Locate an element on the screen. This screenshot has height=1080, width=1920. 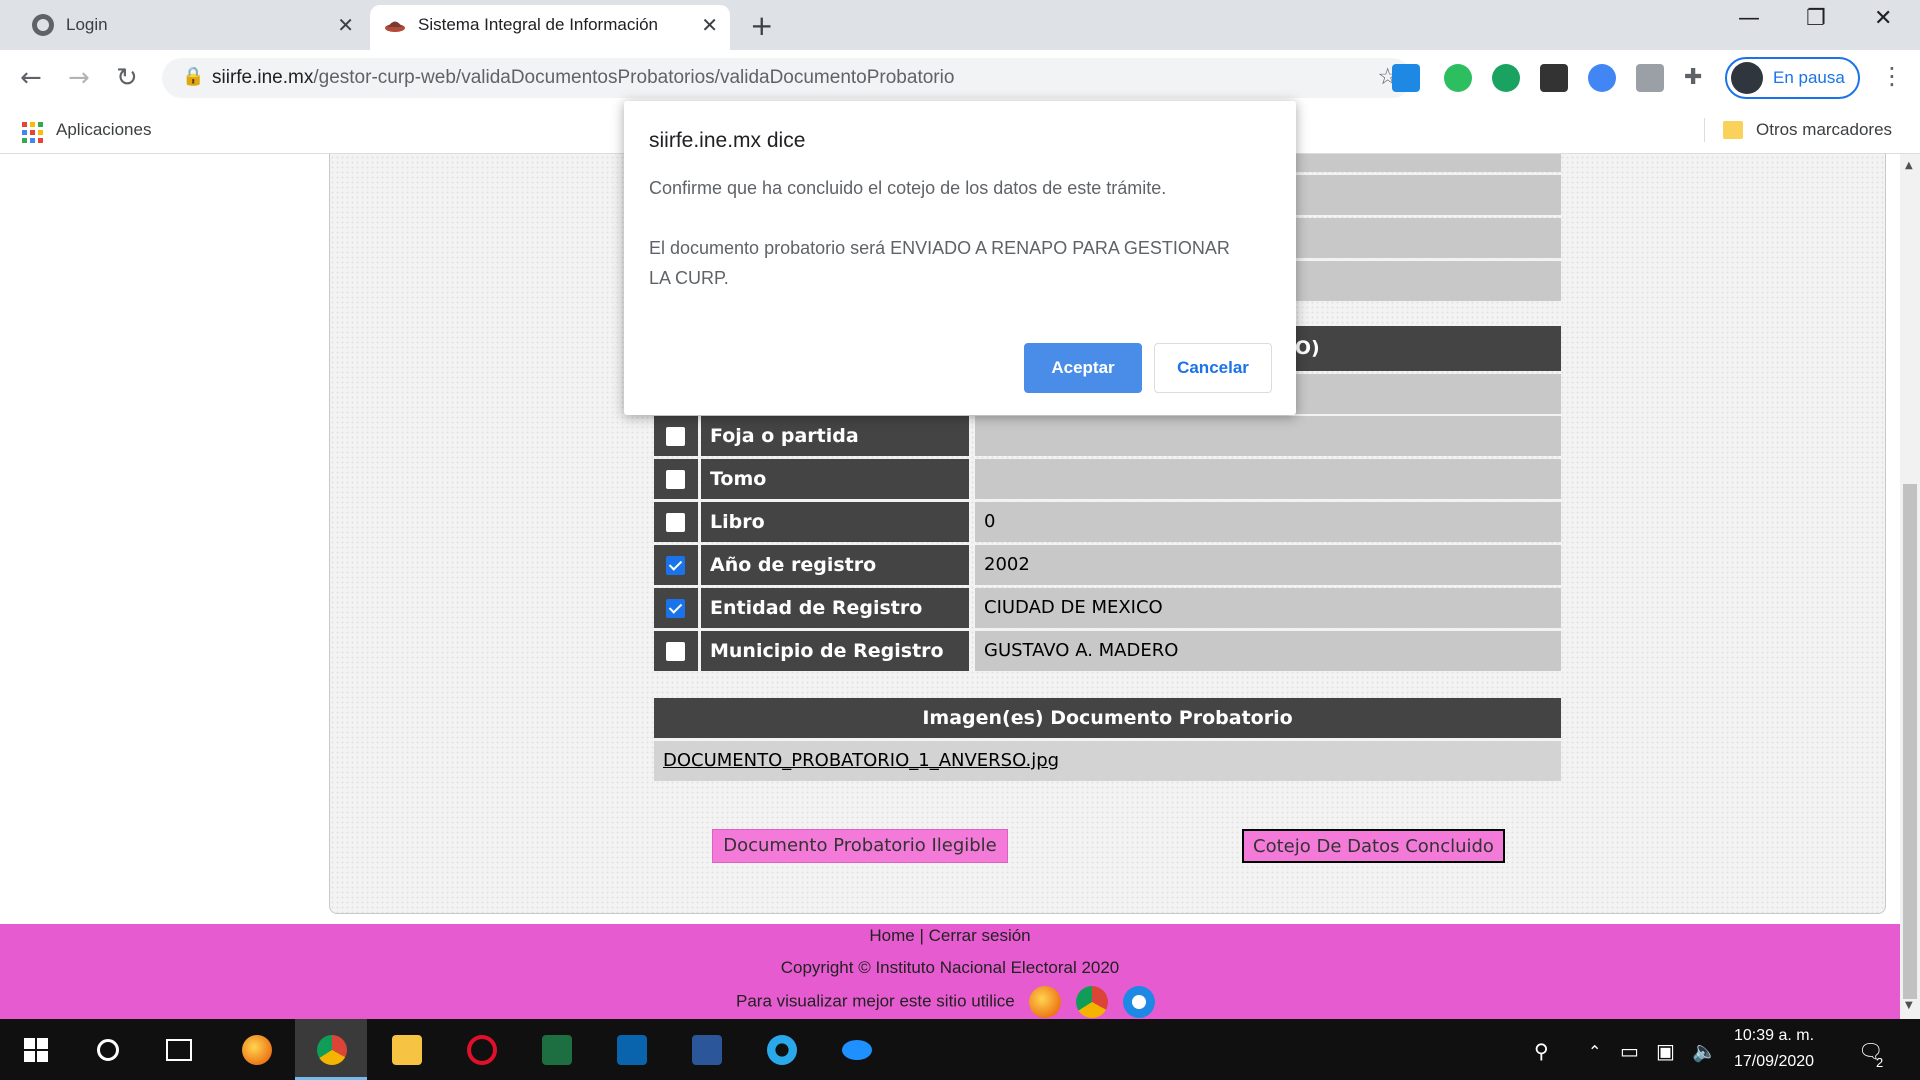
evernote-icon is located at coordinates (1458, 78).